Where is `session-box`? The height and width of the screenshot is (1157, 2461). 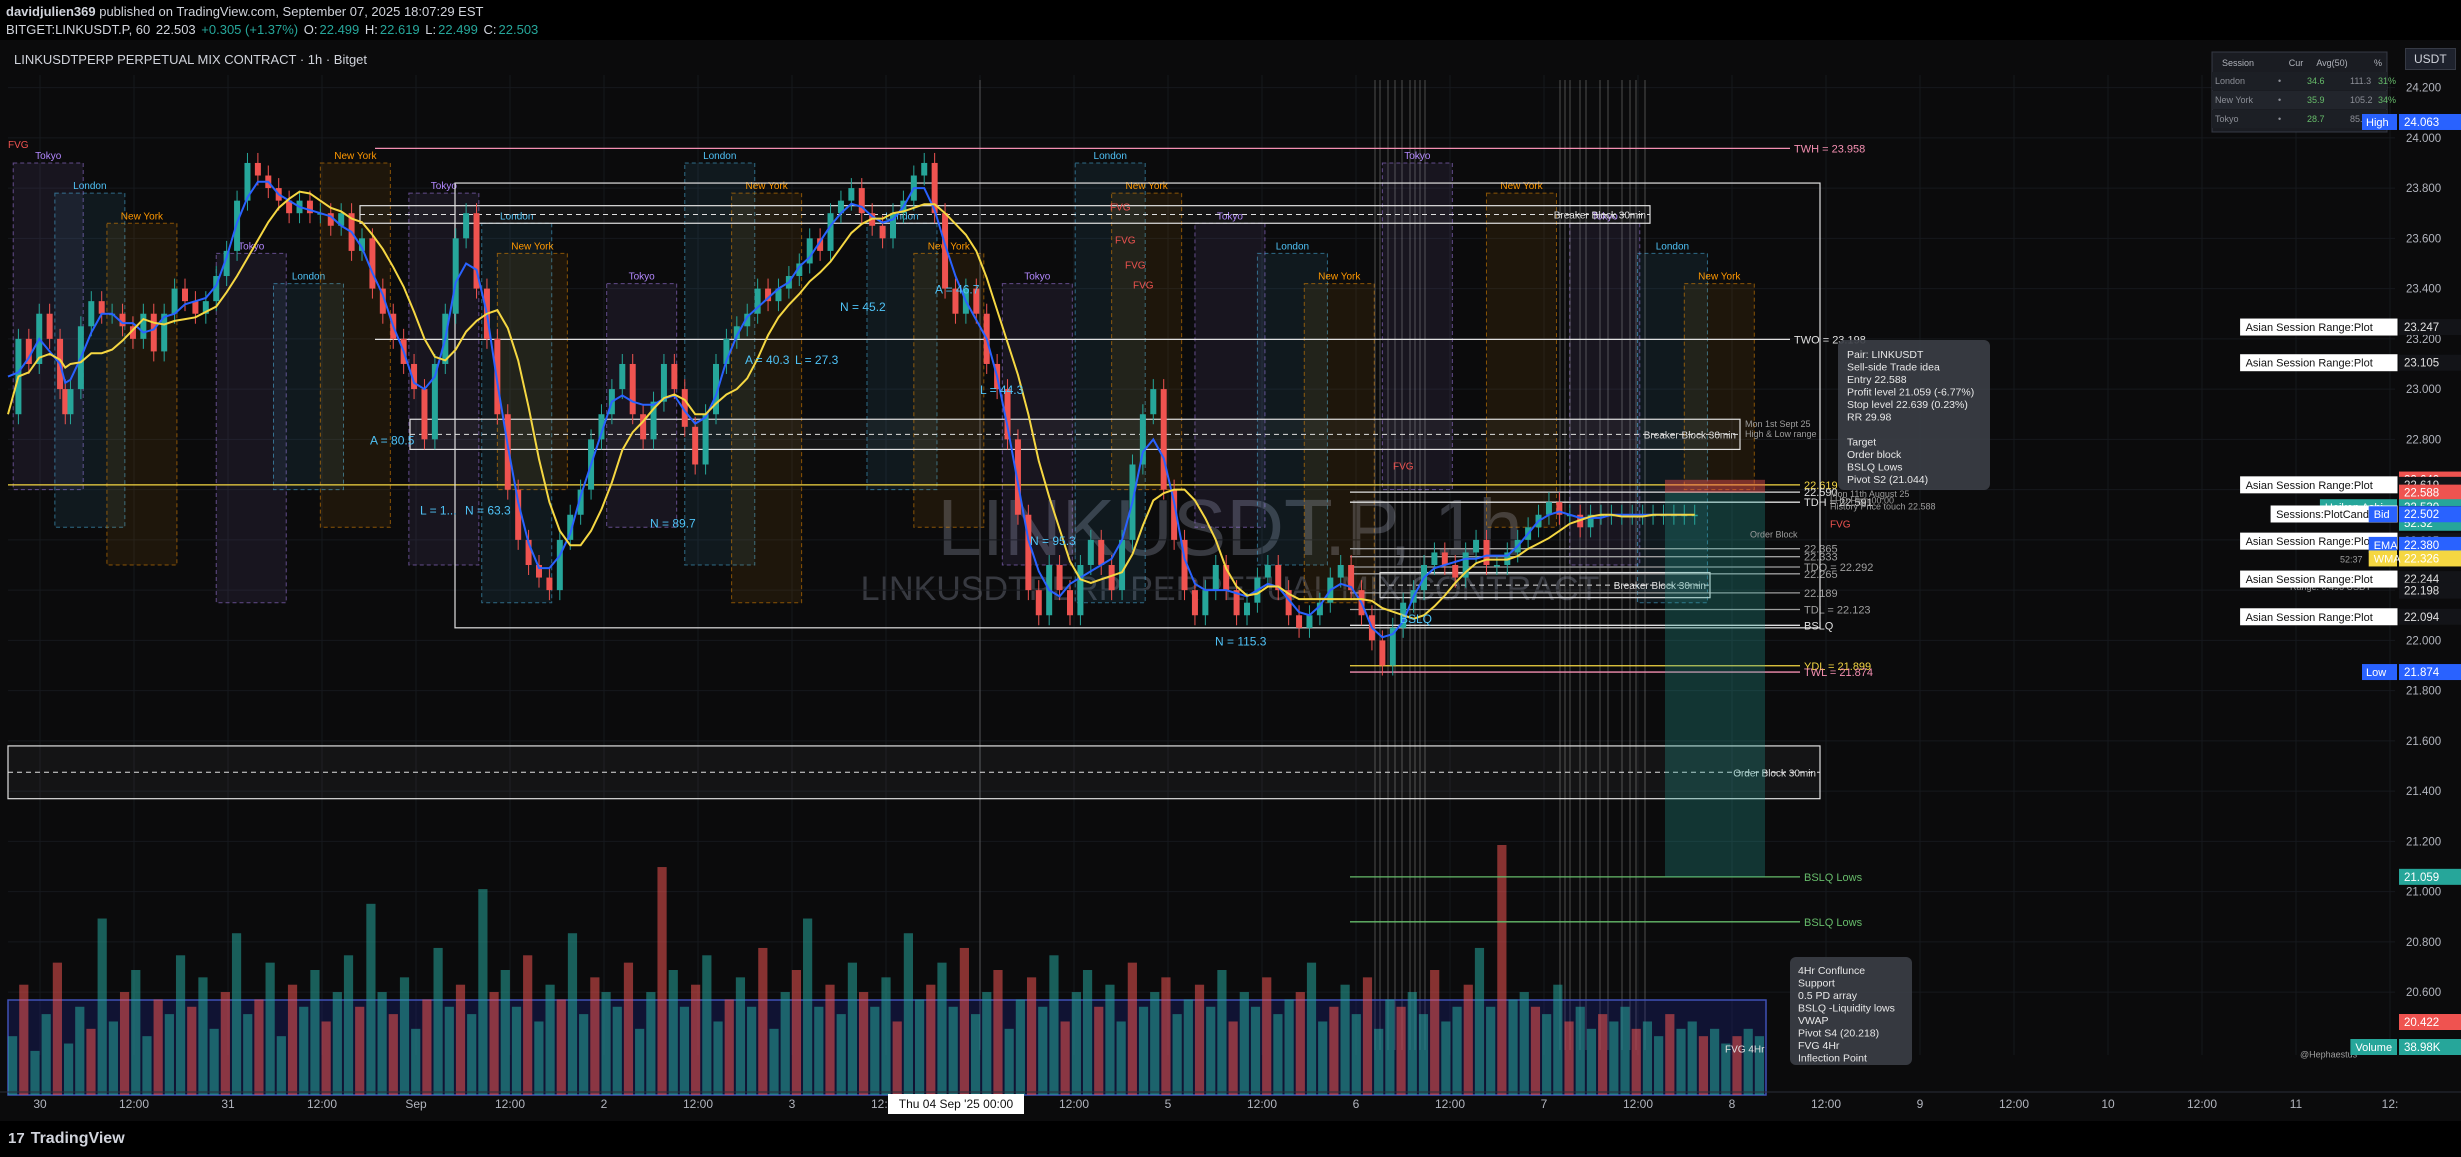 session-box is located at coordinates (642, 405).